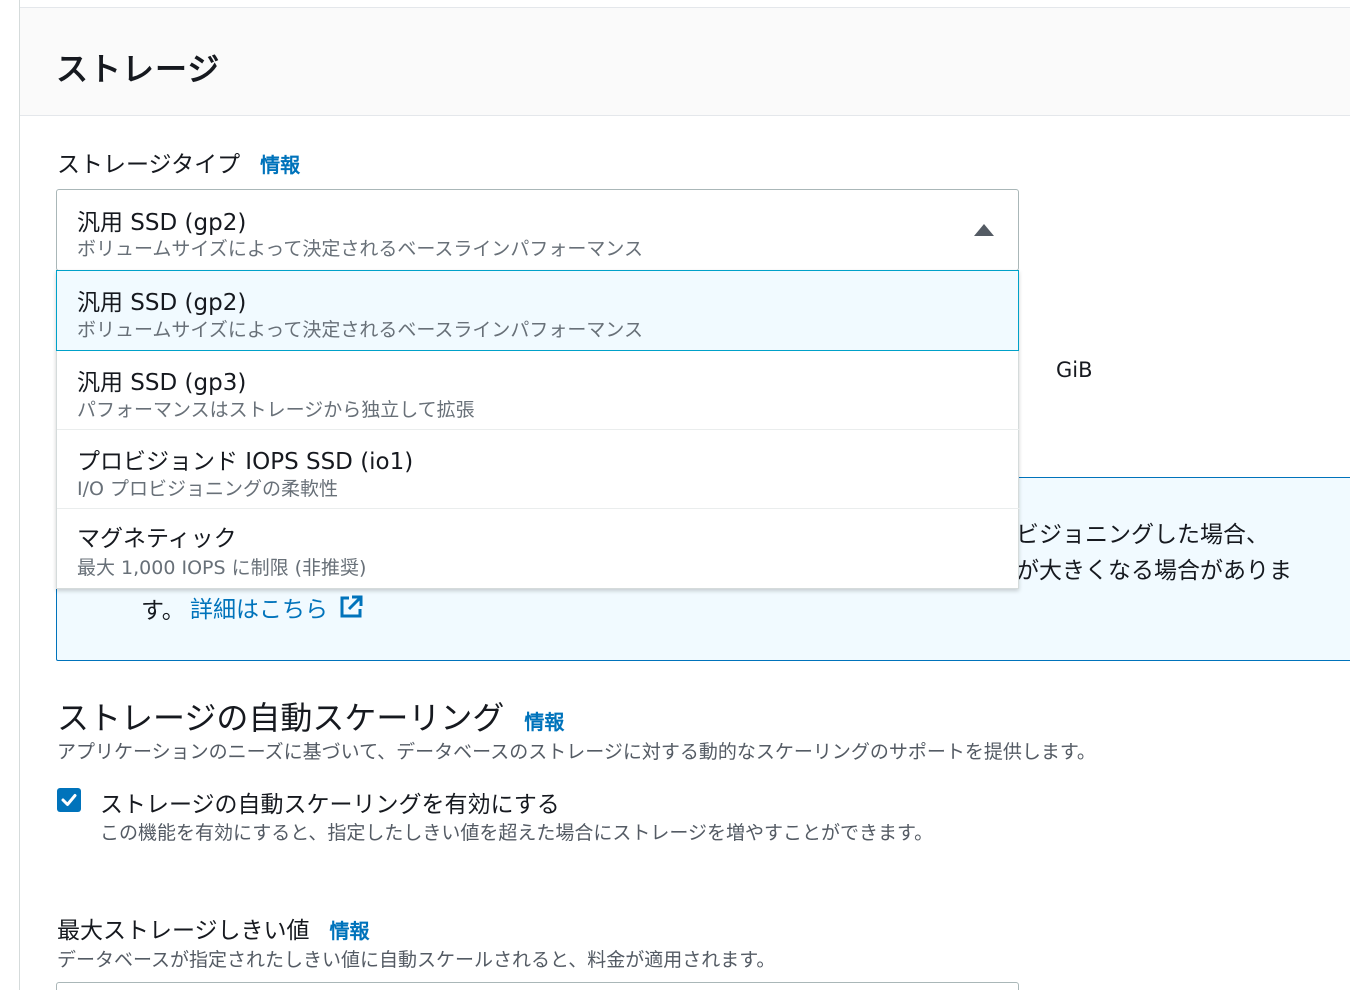 The image size is (1350, 990). I want to click on alert-text-line3: す。, so click(163, 611).